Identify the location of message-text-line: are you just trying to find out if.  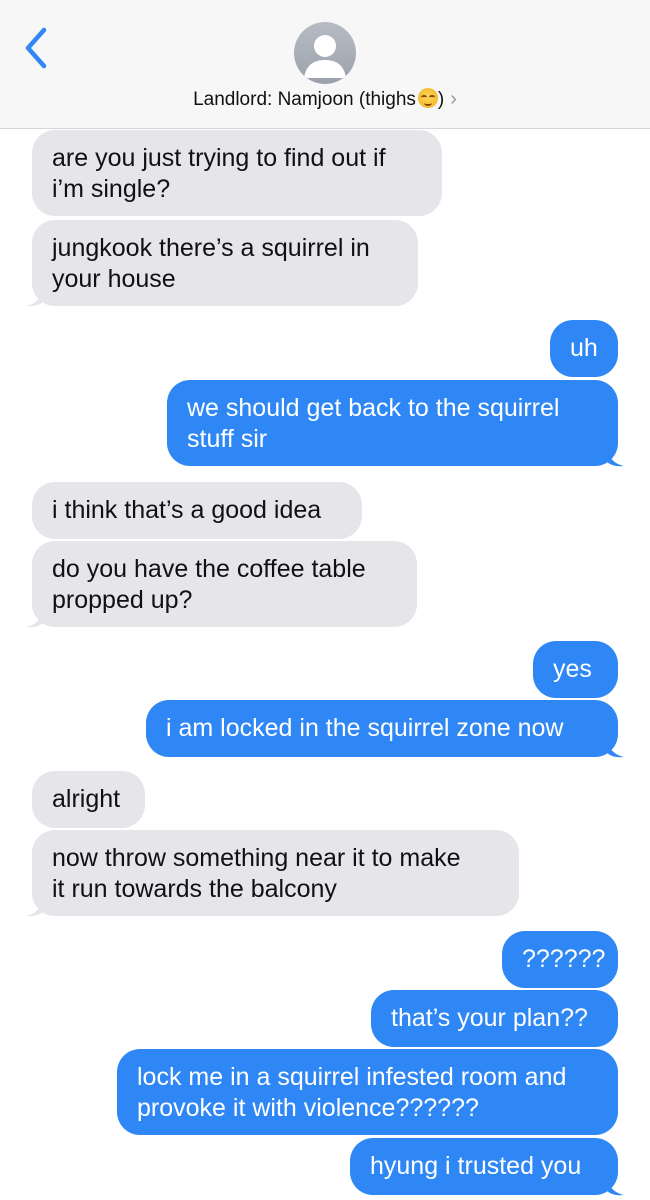
(219, 158).